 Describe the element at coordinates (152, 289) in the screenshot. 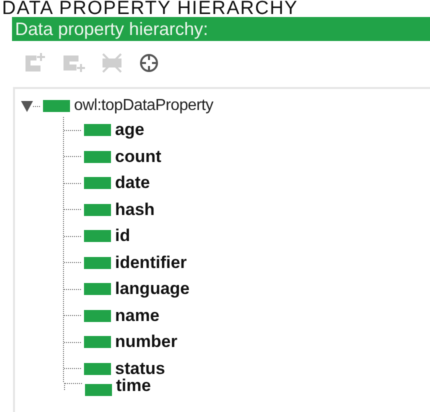

I see `tree-item: language` at that location.